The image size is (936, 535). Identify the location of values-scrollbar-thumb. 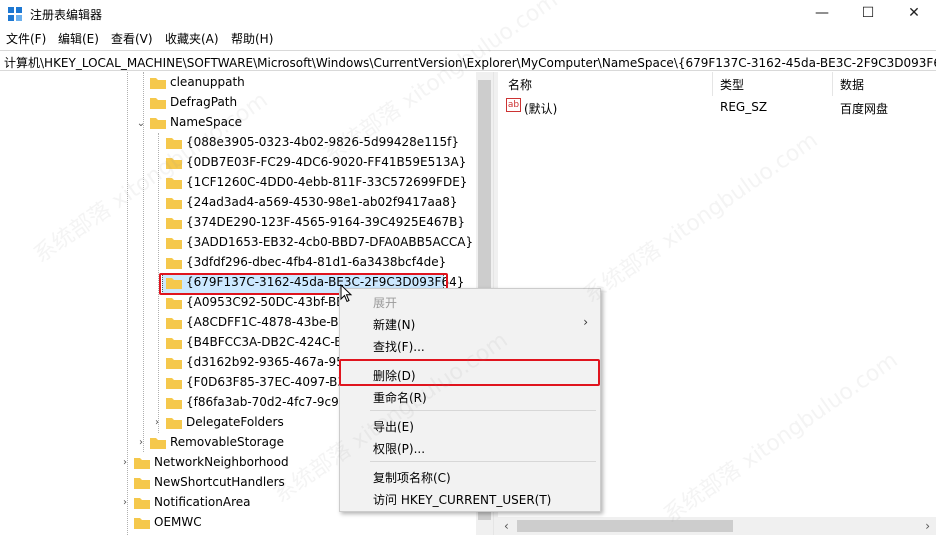
(625, 526).